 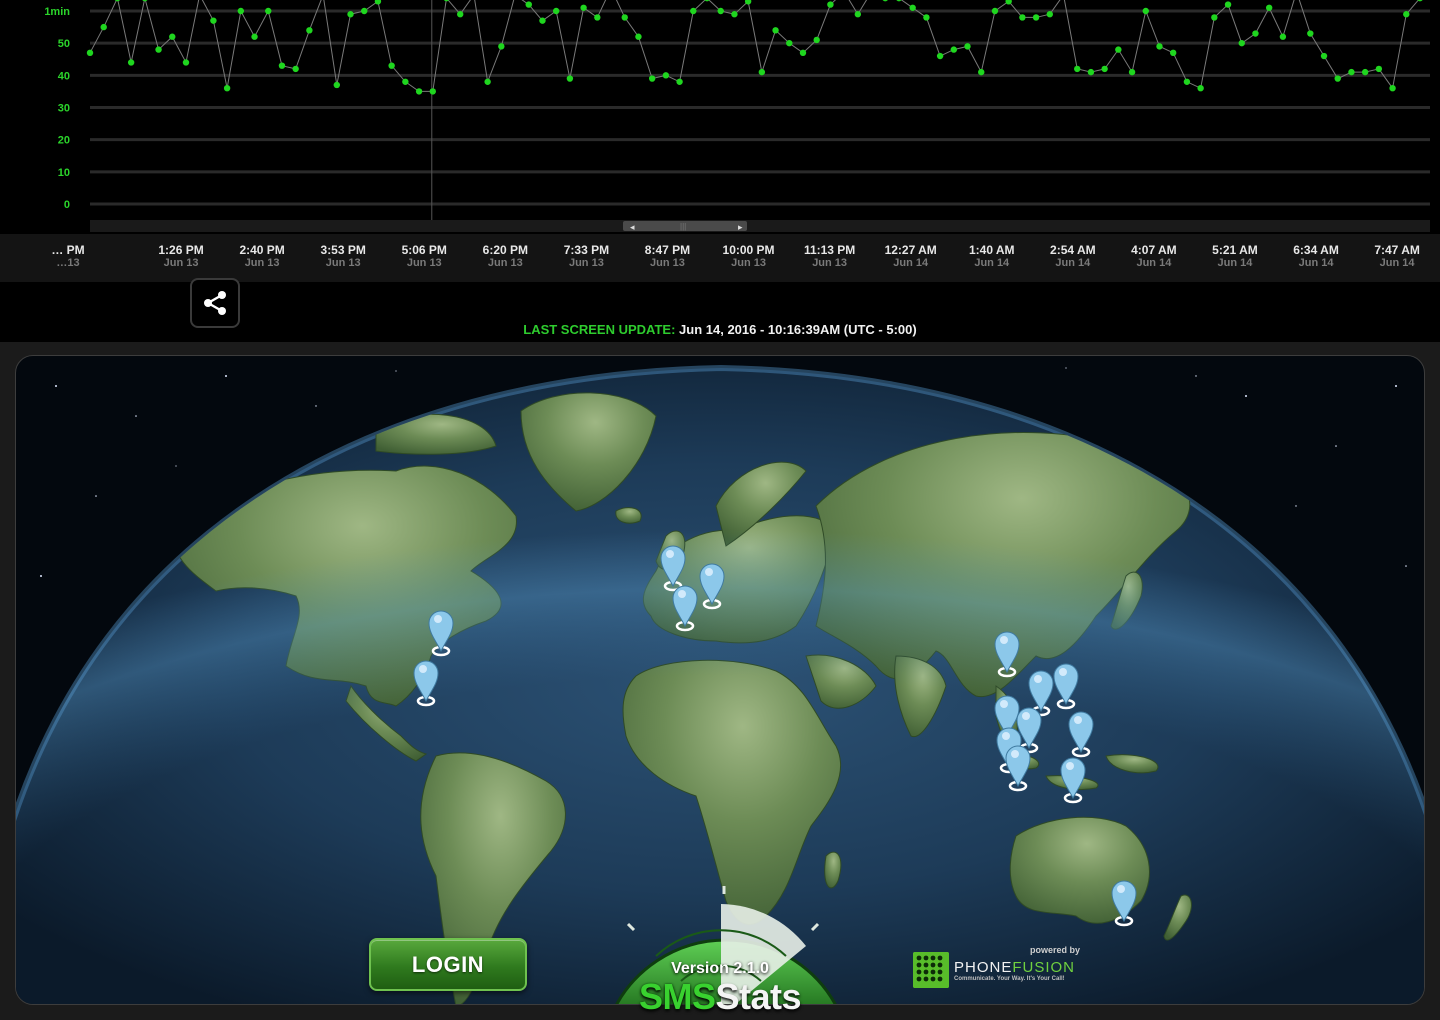 What do you see at coordinates (632, 227) in the screenshot?
I see `scroll-left-icon: ◂` at bounding box center [632, 227].